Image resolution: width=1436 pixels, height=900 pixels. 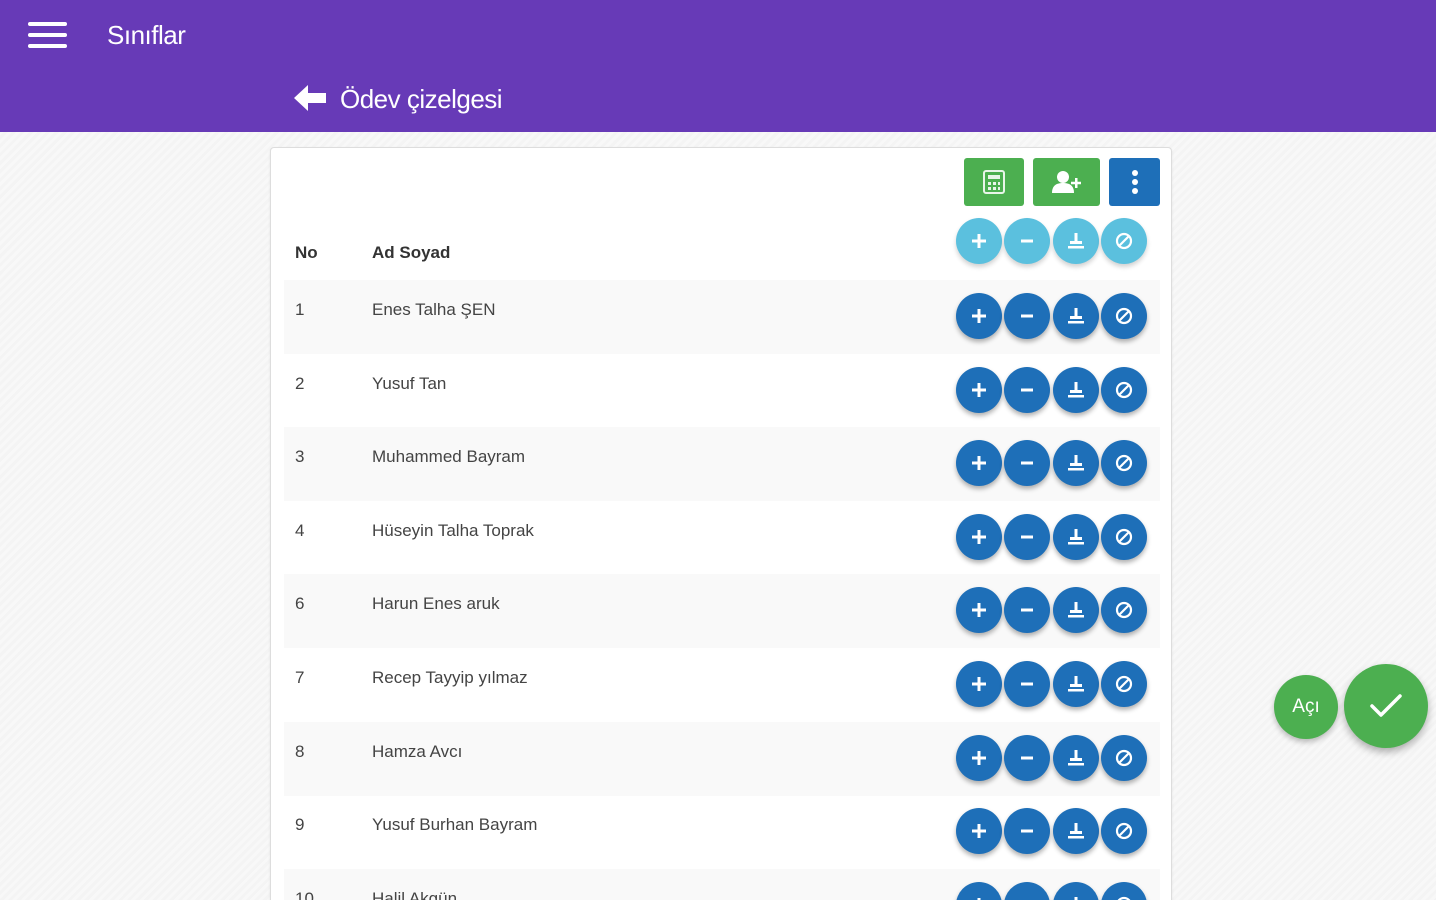 I want to click on hamburger-menu-icon, so click(x=48, y=35).